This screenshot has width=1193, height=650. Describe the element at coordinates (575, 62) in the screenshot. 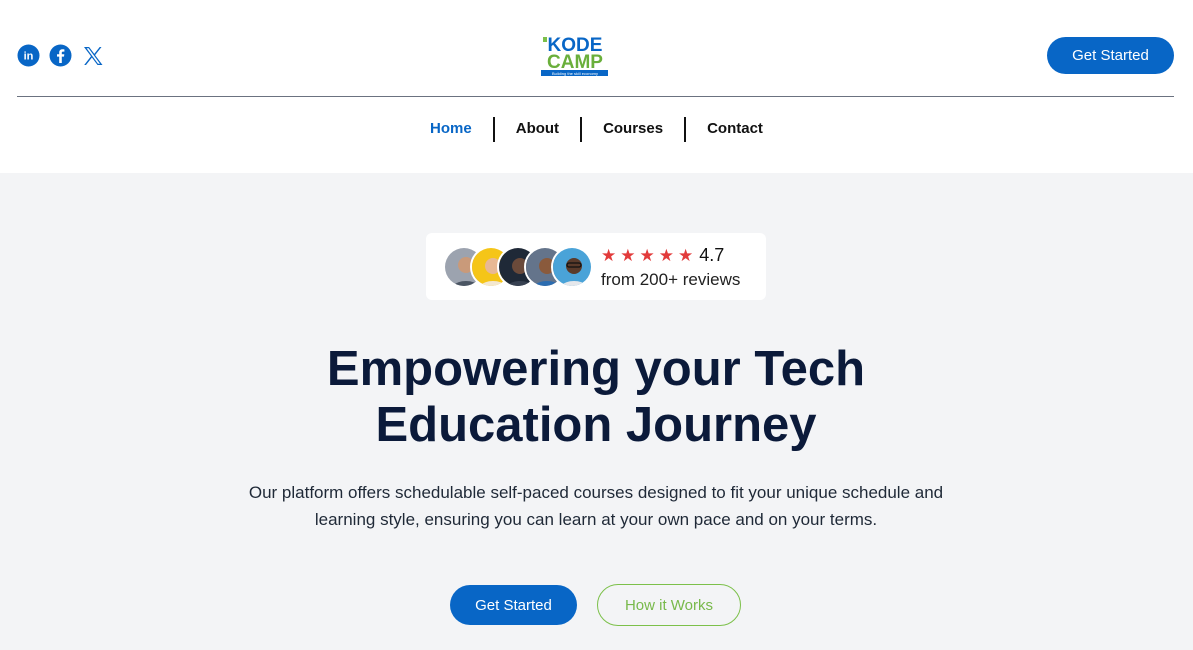

I see `svg-text: CAMP` at that location.